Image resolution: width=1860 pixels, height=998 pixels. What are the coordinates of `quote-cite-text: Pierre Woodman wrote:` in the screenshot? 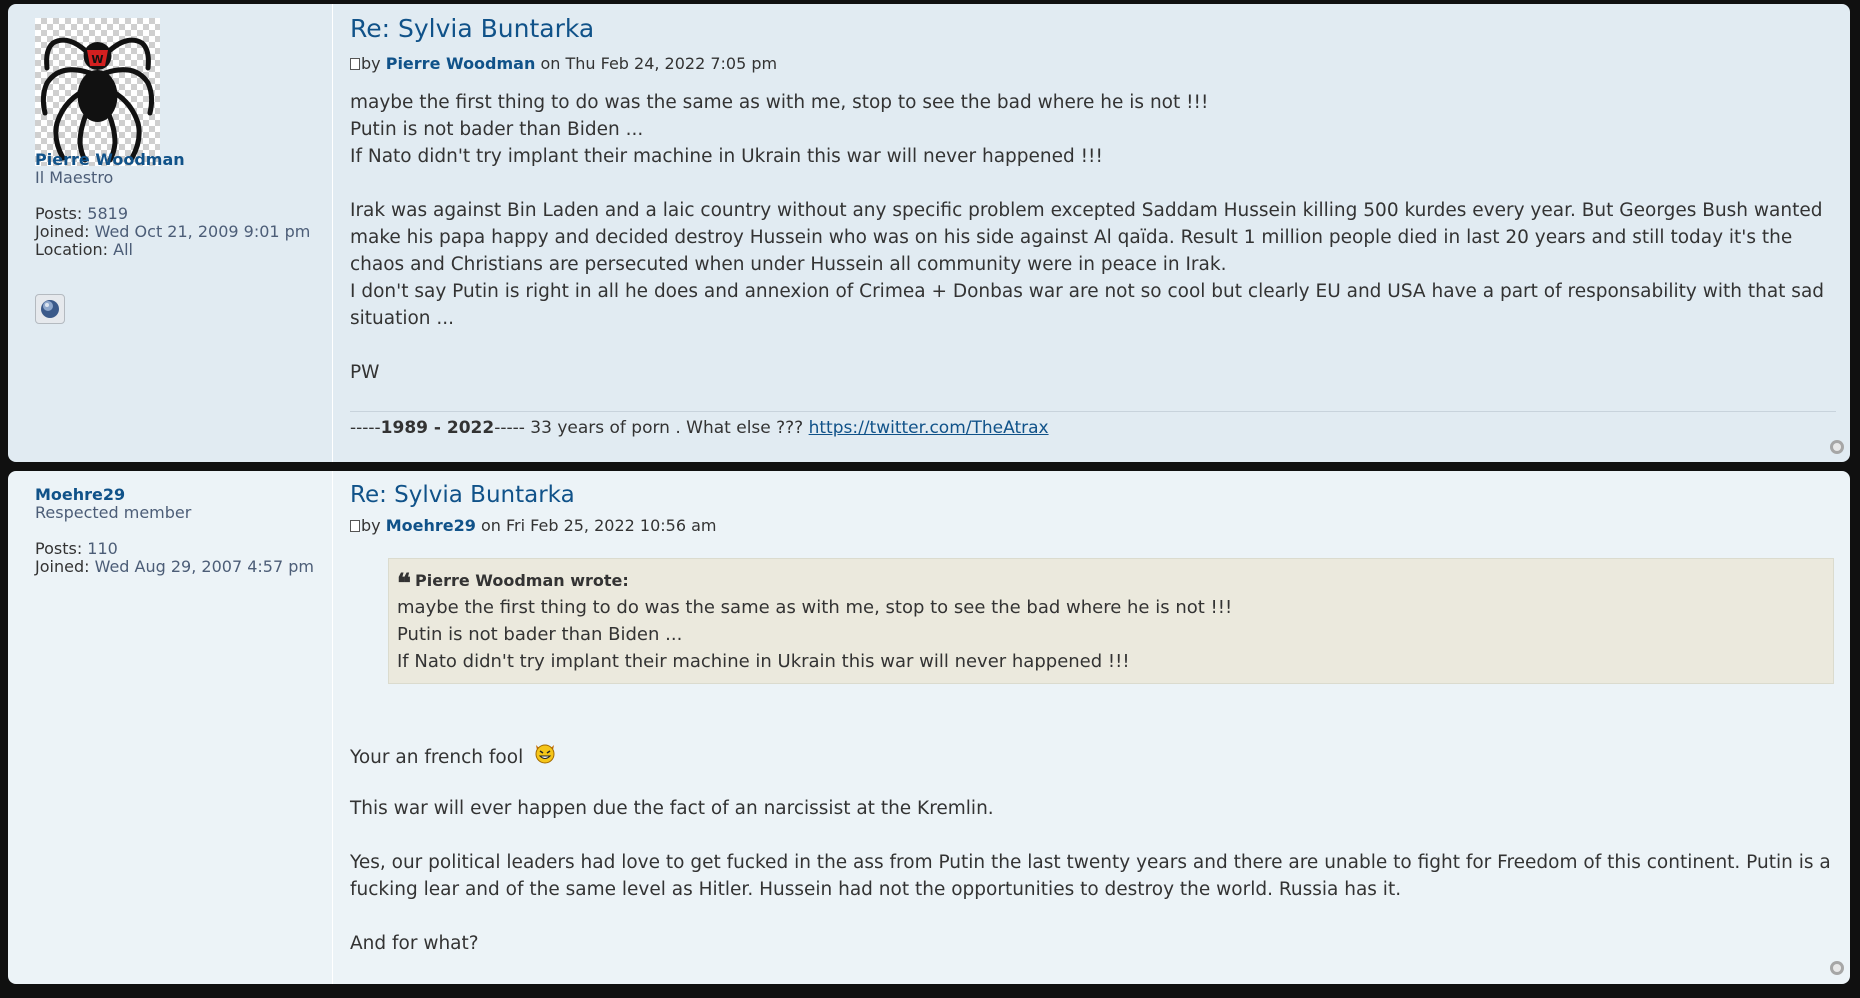 It's located at (522, 580).